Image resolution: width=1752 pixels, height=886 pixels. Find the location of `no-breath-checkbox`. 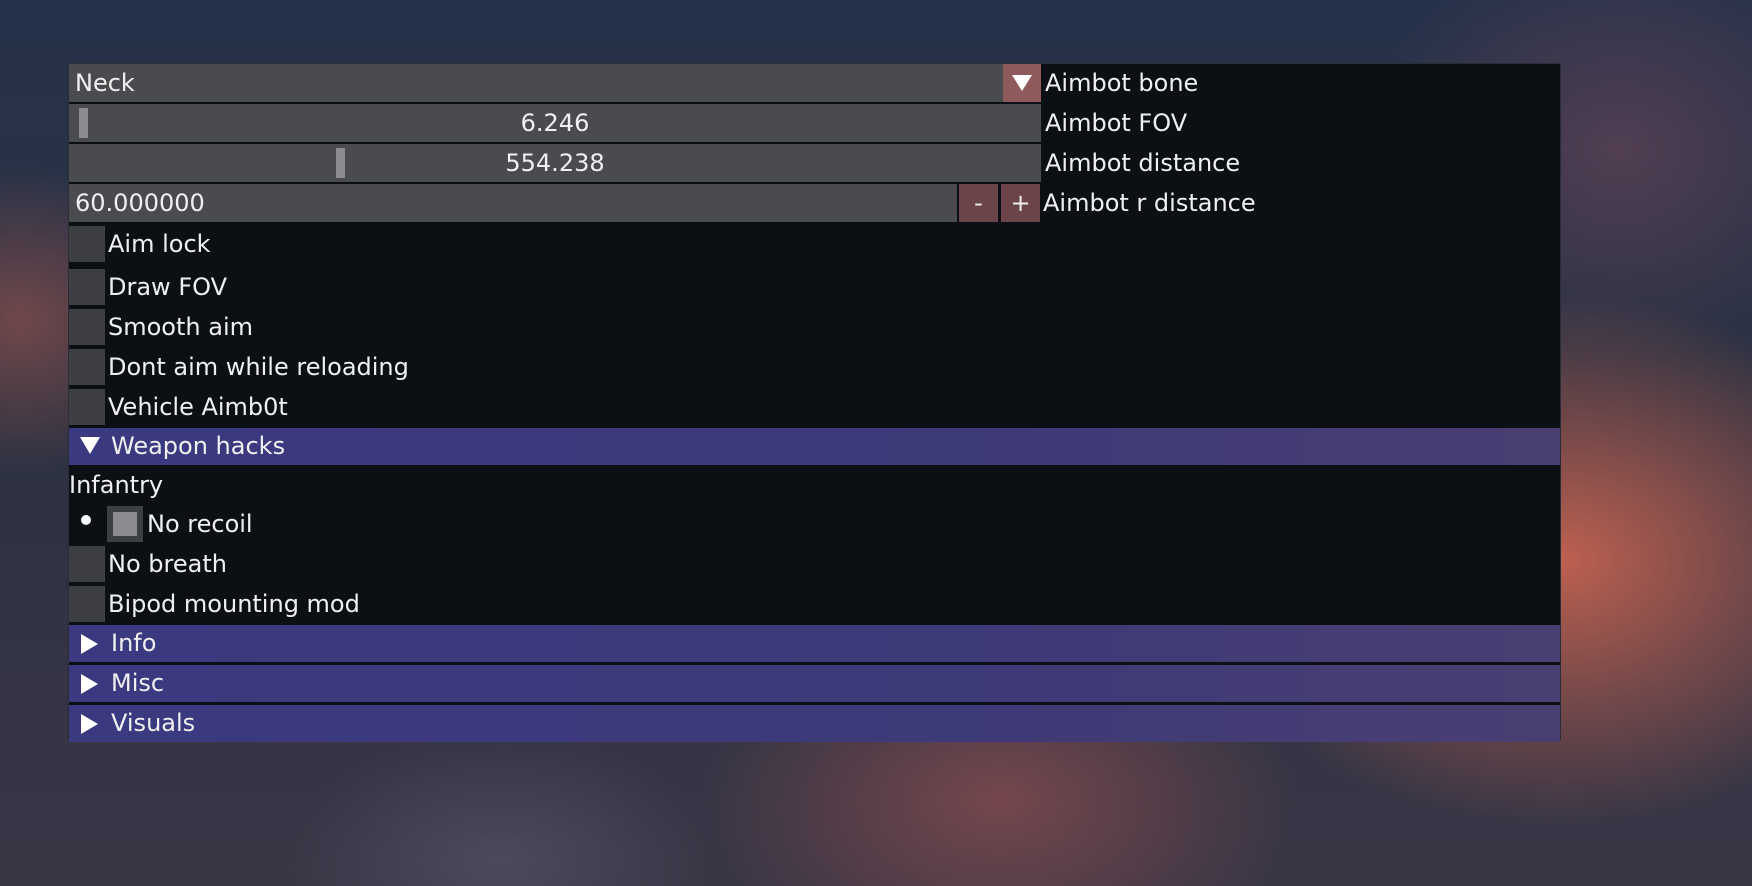

no-breath-checkbox is located at coordinates (87, 564).